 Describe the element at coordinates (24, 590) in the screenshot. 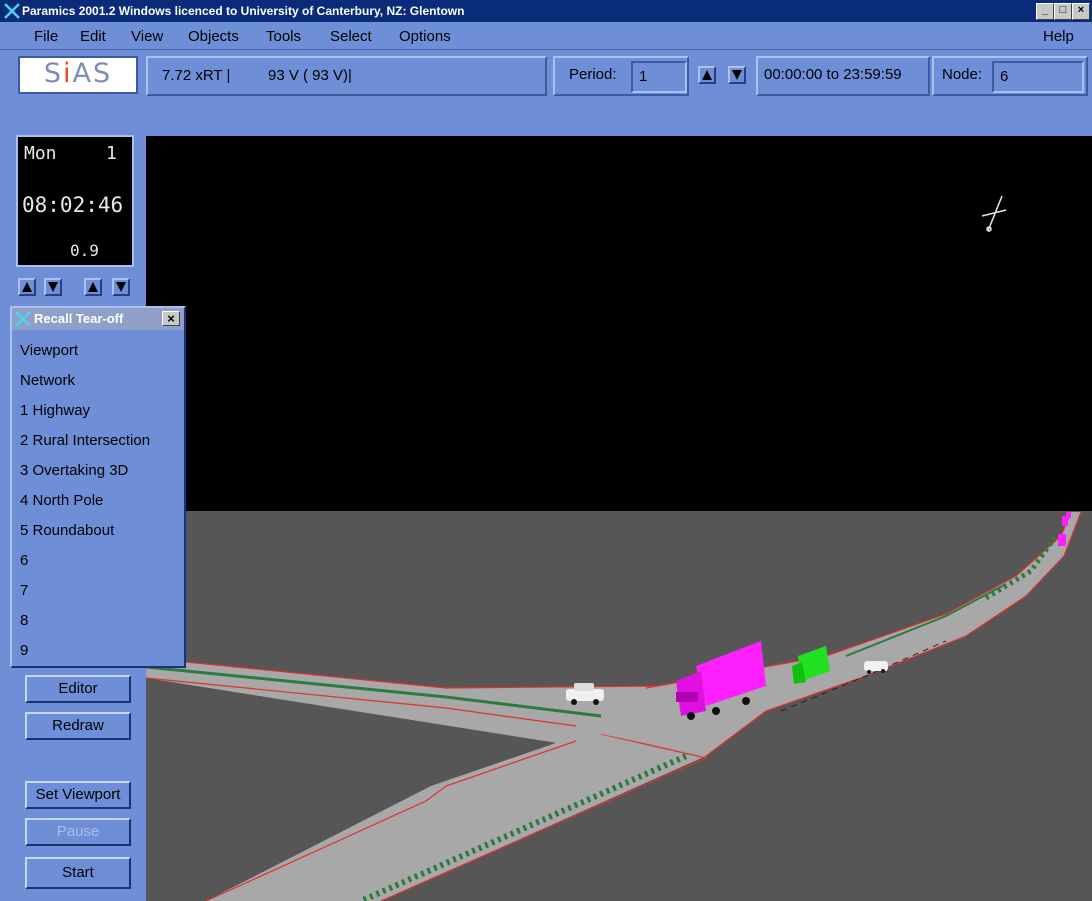

I see `recall-item-7: 7` at that location.